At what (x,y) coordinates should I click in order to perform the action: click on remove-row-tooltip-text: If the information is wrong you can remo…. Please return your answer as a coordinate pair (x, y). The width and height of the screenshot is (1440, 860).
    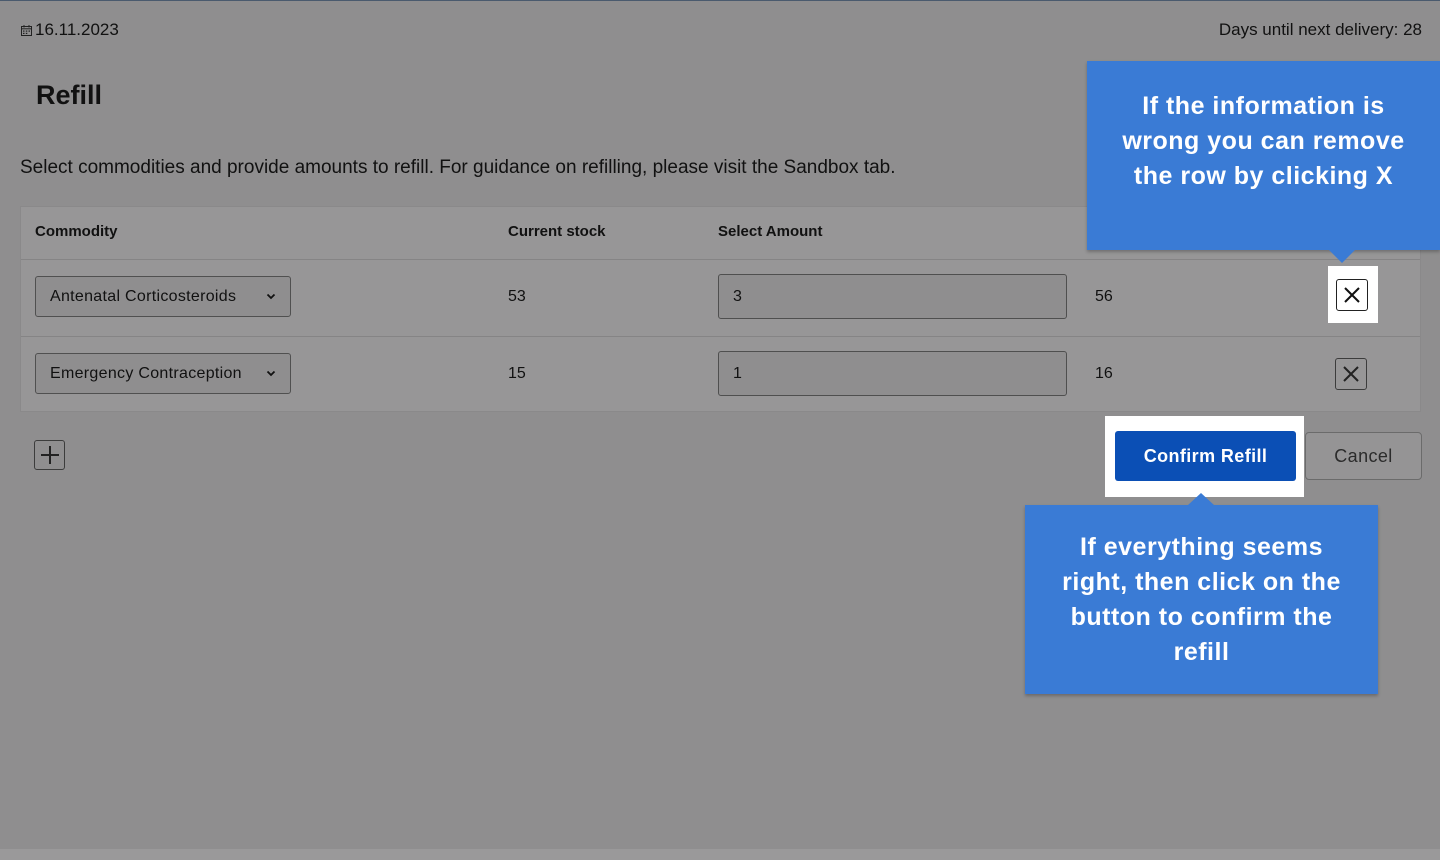
    Looking at the image, I should click on (1263, 141).